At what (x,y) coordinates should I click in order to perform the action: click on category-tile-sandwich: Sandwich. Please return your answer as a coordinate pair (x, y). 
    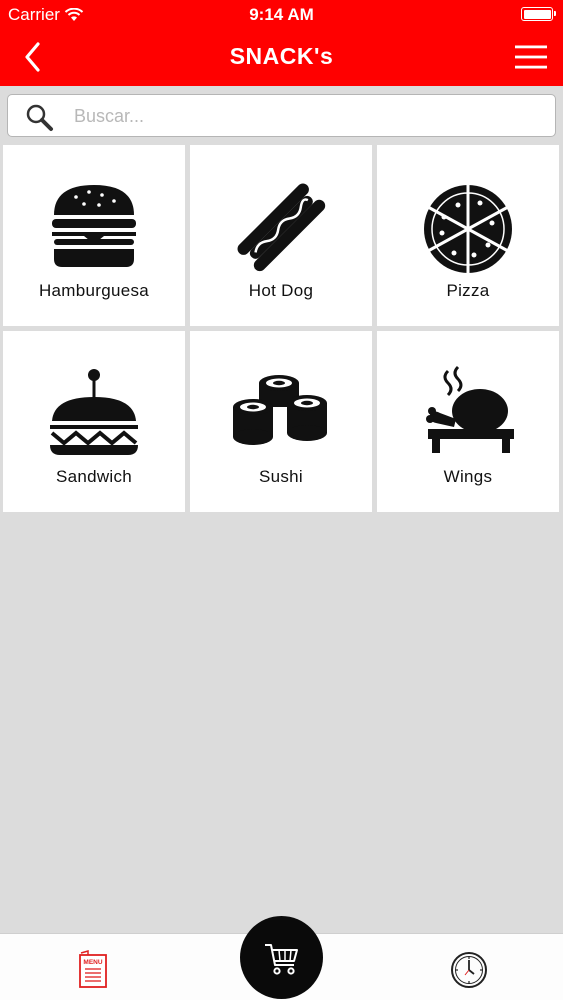
    Looking at the image, I should click on (94, 421).